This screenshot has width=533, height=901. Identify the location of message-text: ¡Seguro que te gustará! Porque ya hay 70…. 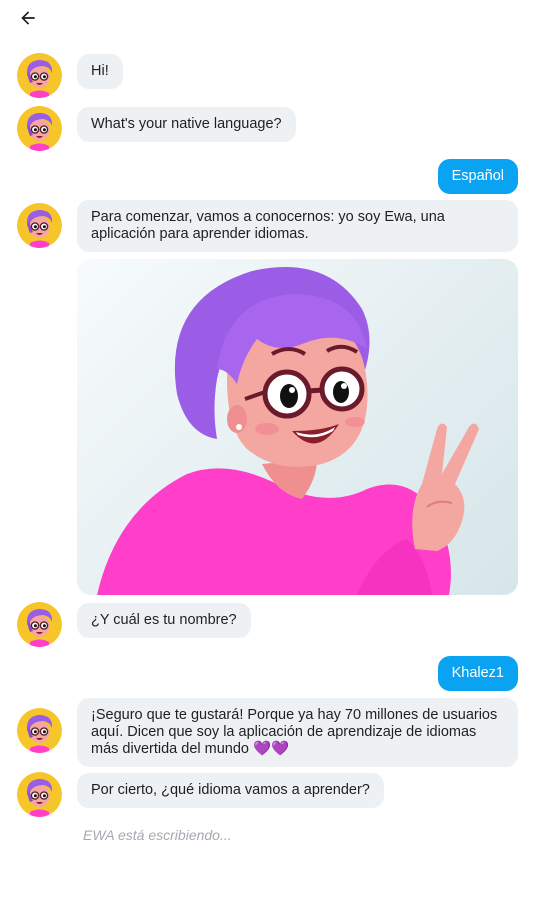
(294, 732).